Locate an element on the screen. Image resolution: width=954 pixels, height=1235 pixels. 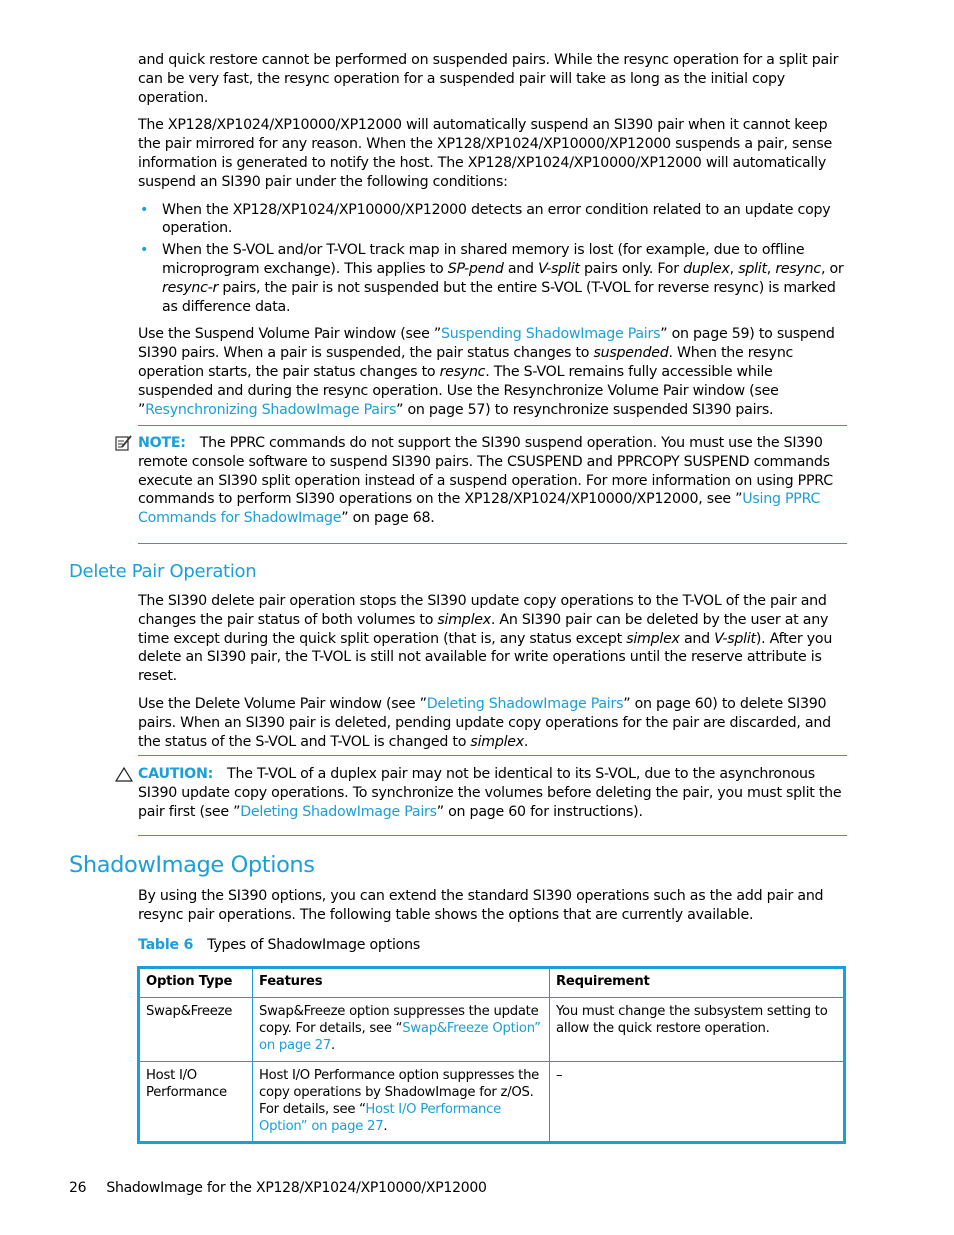
table-caption: Table 6 Types of ShadowImage options is located at coordinates (279, 945).